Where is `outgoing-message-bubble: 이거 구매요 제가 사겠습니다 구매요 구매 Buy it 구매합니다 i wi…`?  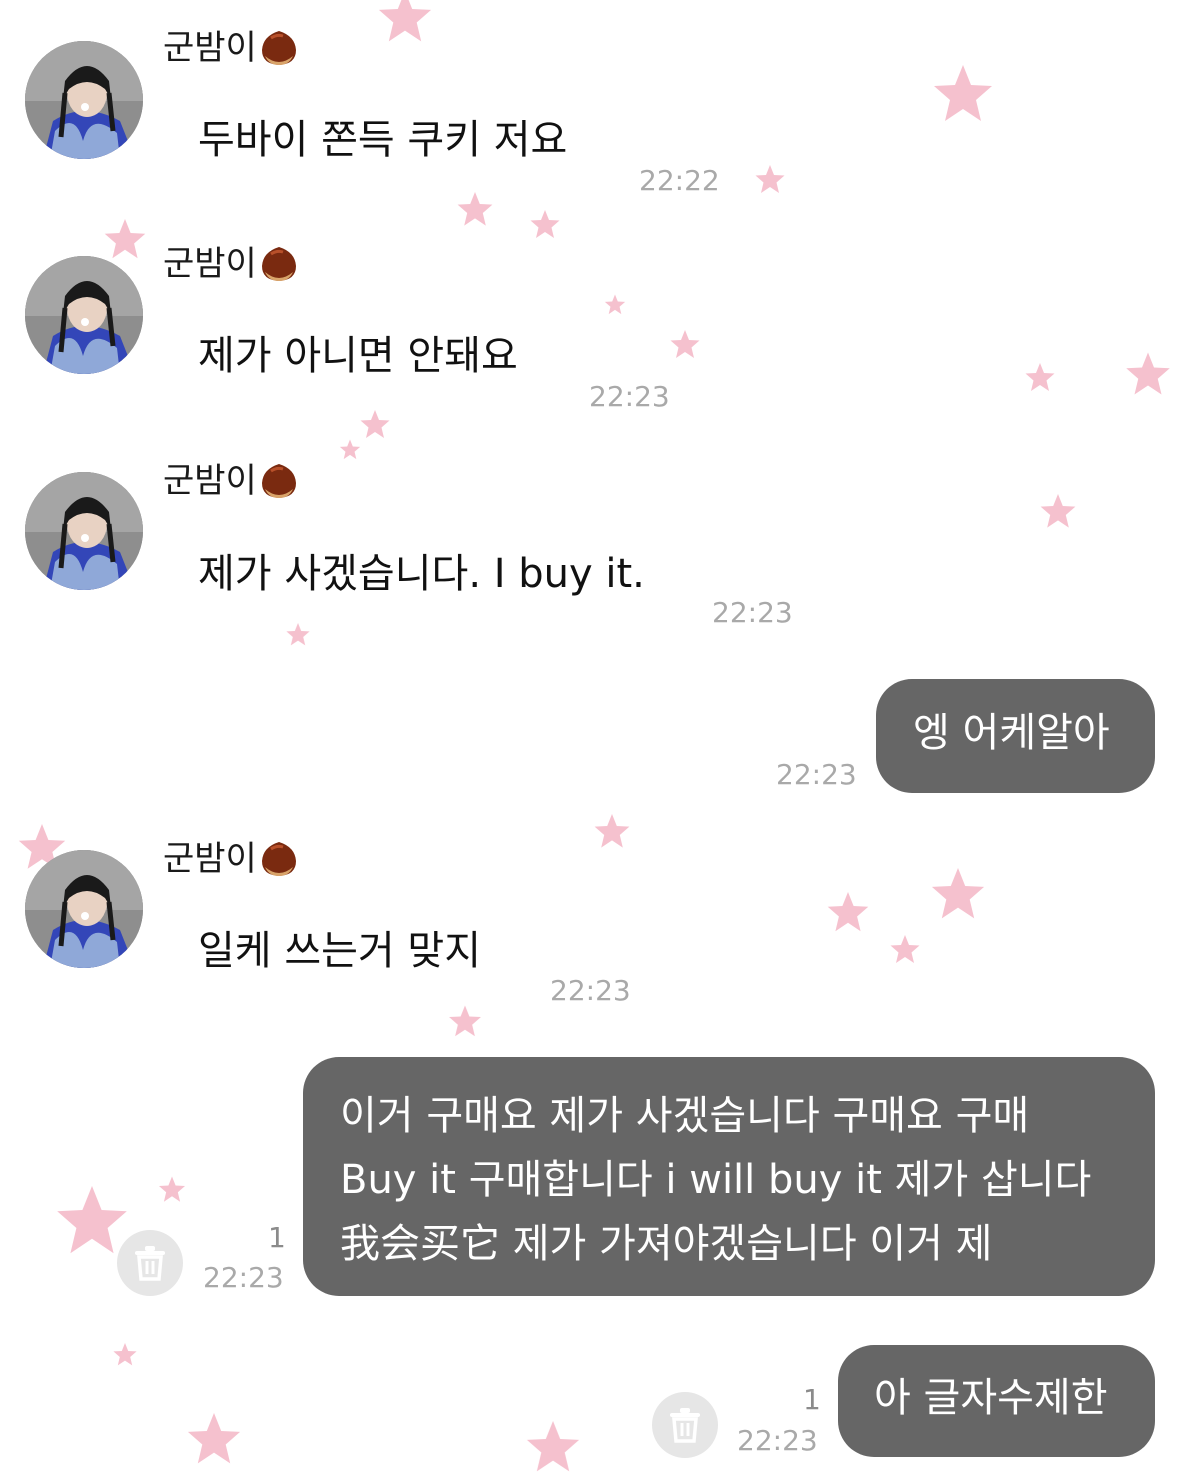 outgoing-message-bubble: 이거 구매요 제가 사겠습니다 구매요 구매 Buy it 구매합니다 i wi… is located at coordinates (729, 1176).